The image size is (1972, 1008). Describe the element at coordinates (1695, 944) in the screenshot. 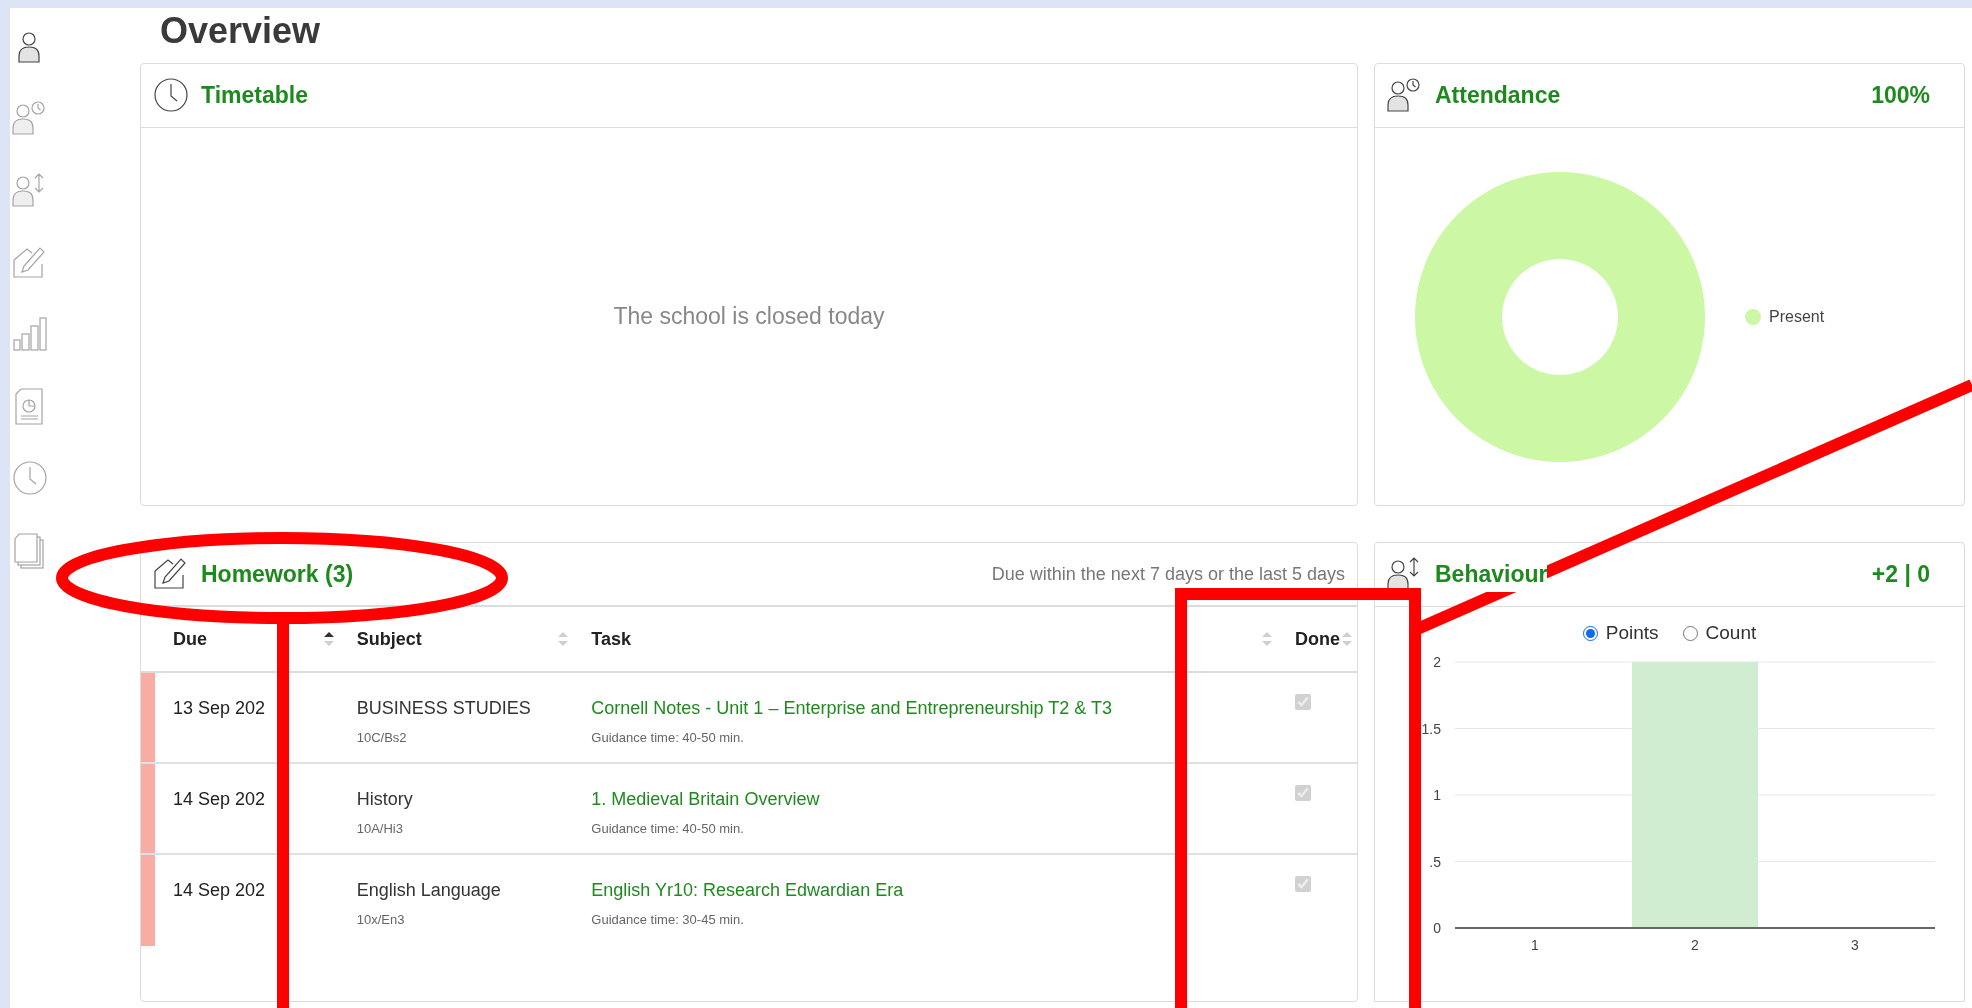

I see `x-tick-label: 2` at that location.